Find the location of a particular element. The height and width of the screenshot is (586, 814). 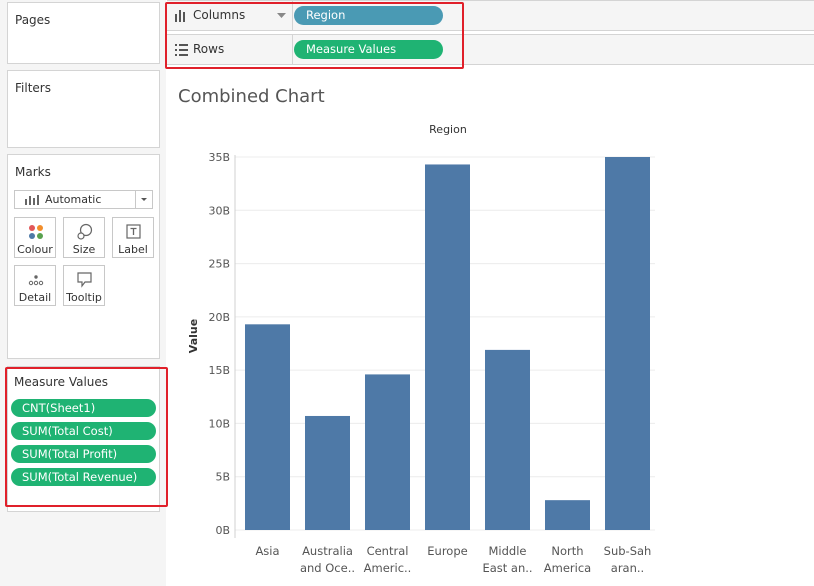

label-label: Label is located at coordinates (133, 249).